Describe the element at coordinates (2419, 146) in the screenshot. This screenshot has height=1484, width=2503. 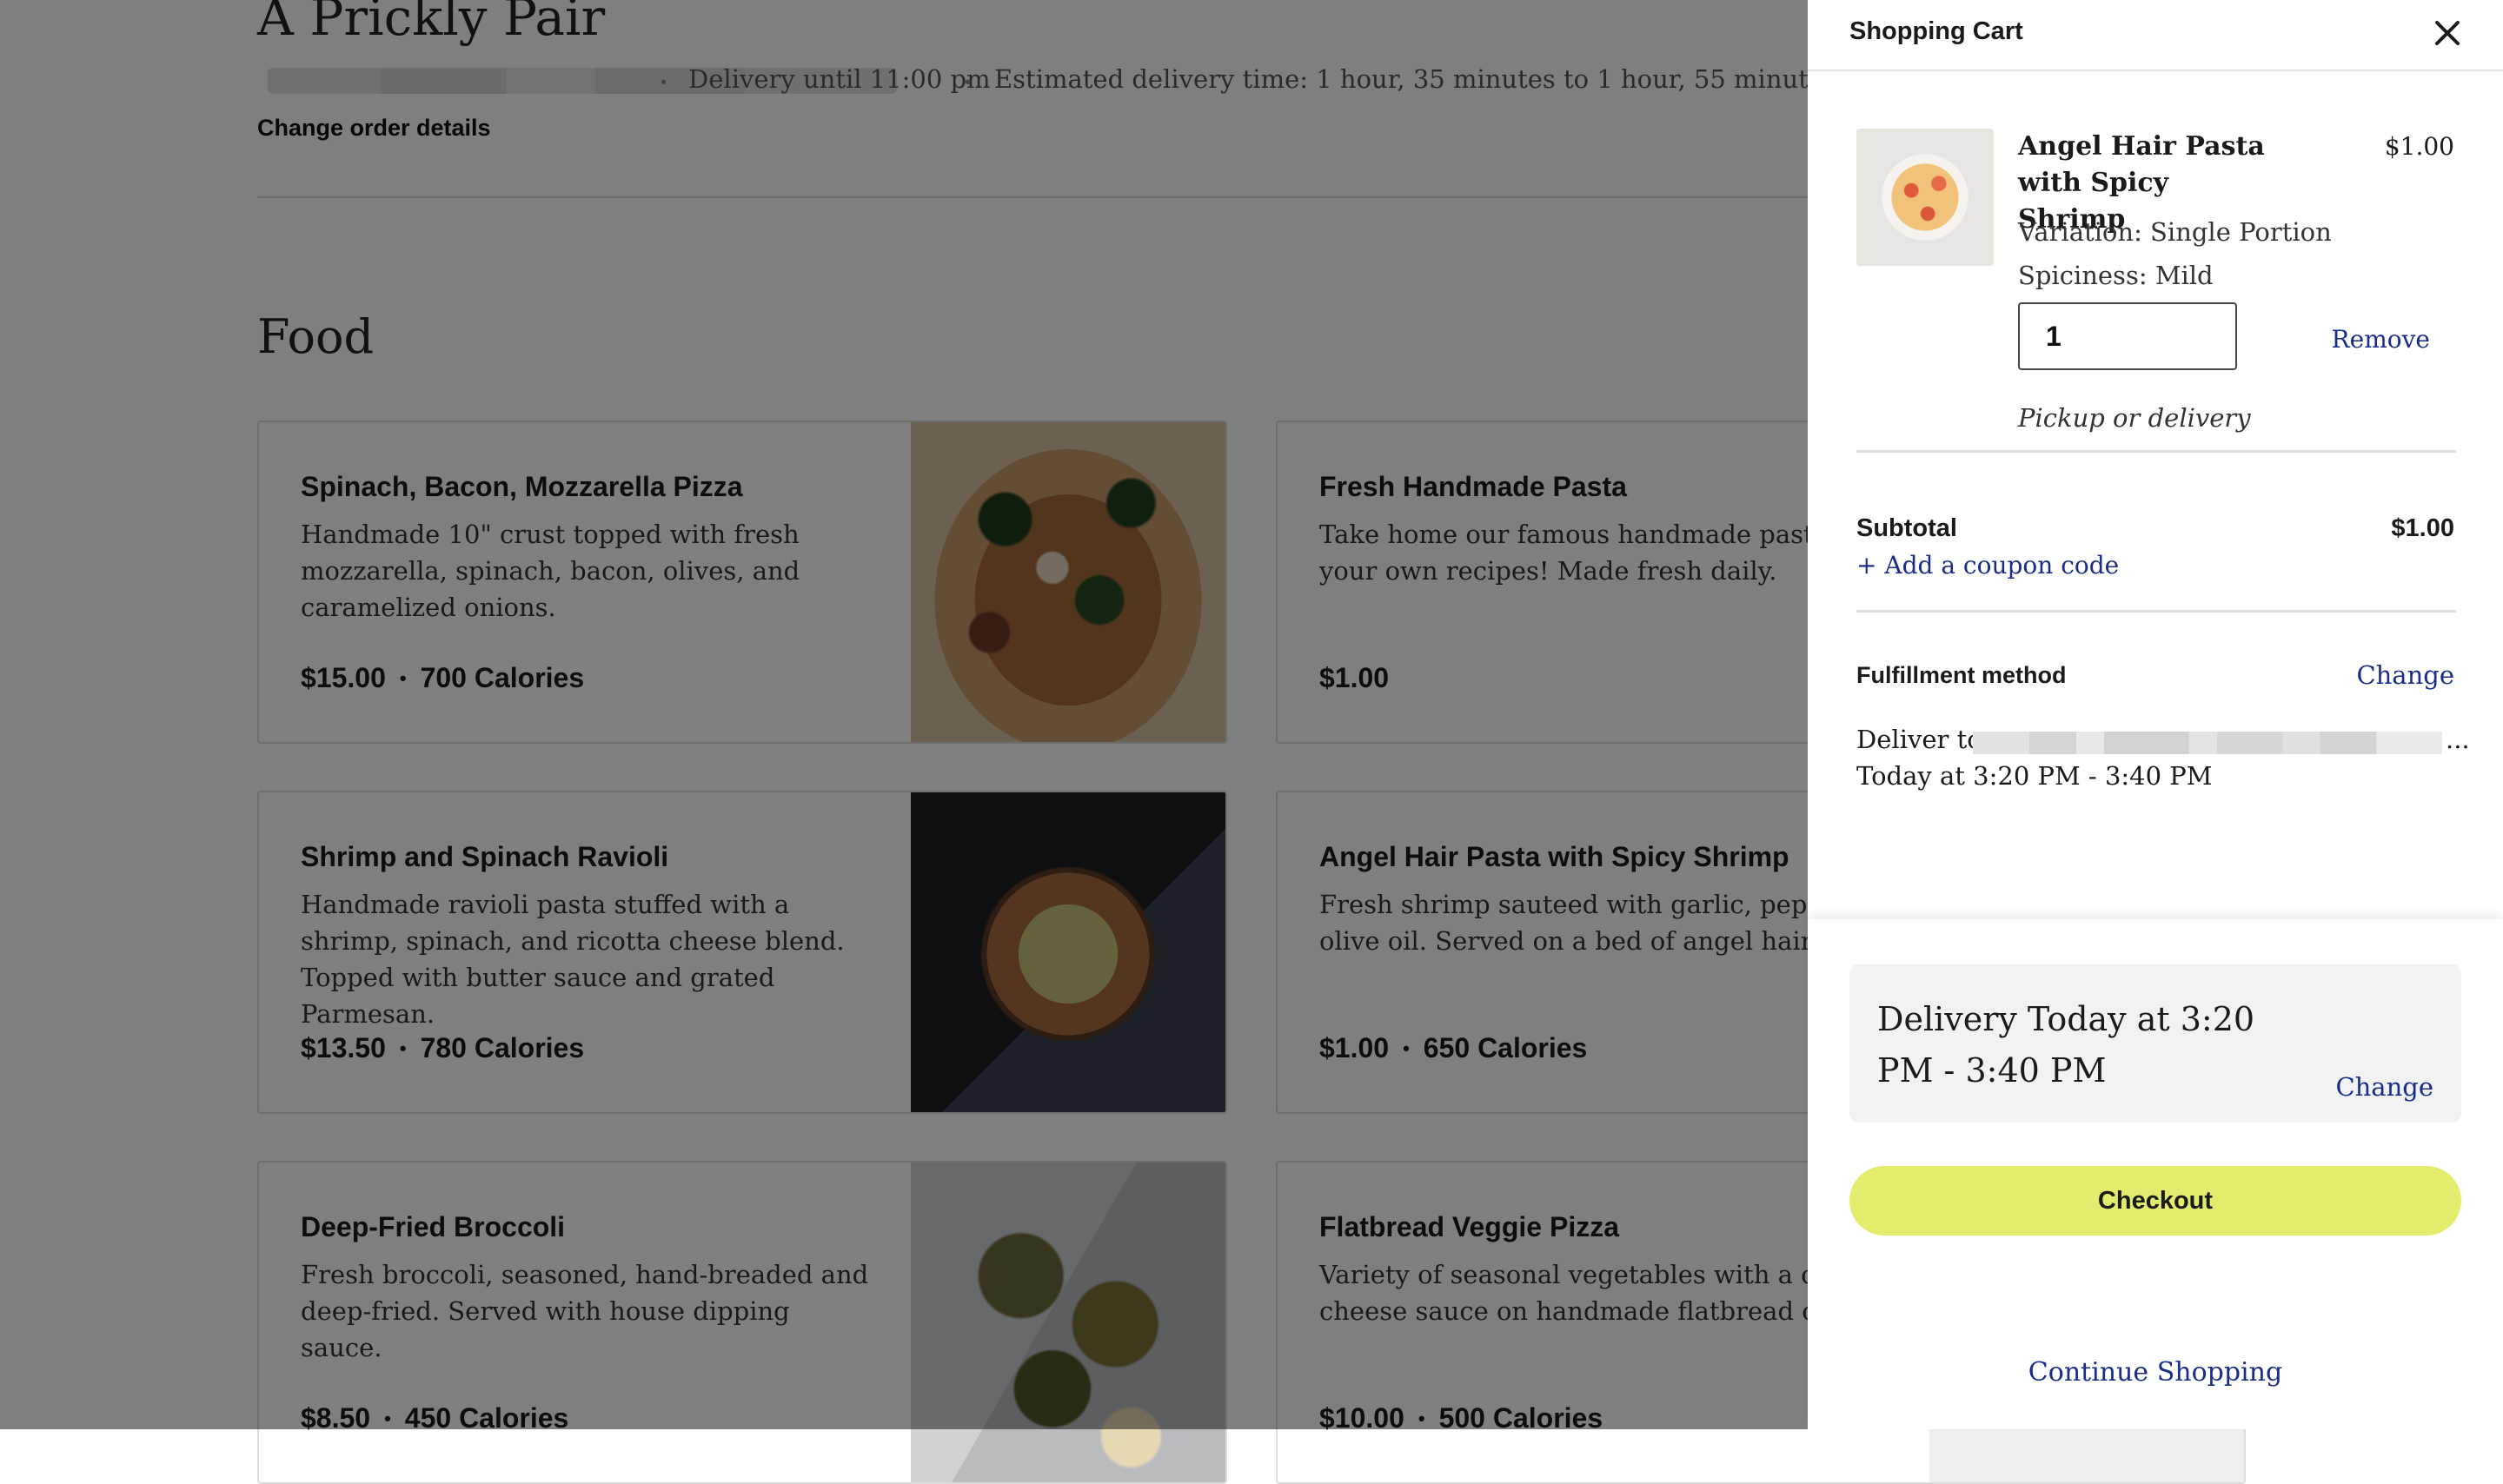
I see `cart-item-price: $1.00` at that location.